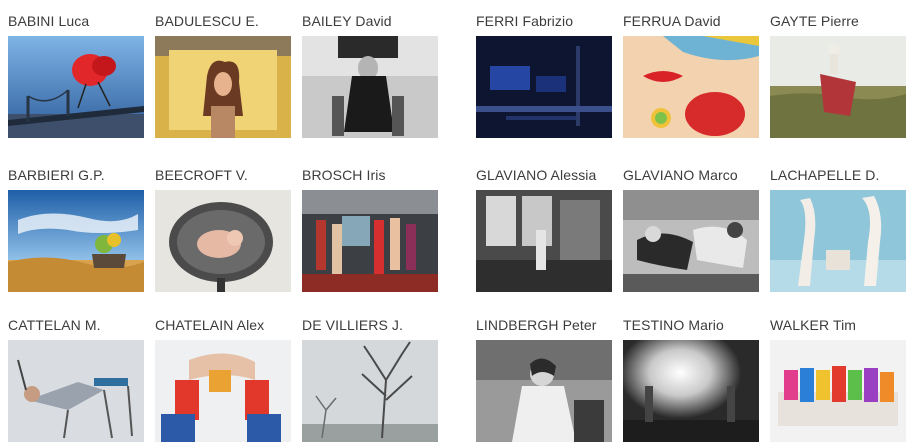  I want to click on group-on-sofa-photo, so click(838, 391).